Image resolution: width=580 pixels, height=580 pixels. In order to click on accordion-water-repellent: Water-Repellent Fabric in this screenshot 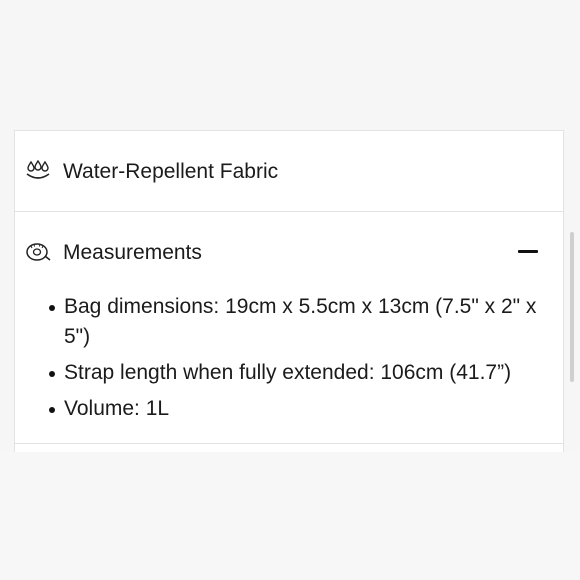, I will do `click(289, 171)`.